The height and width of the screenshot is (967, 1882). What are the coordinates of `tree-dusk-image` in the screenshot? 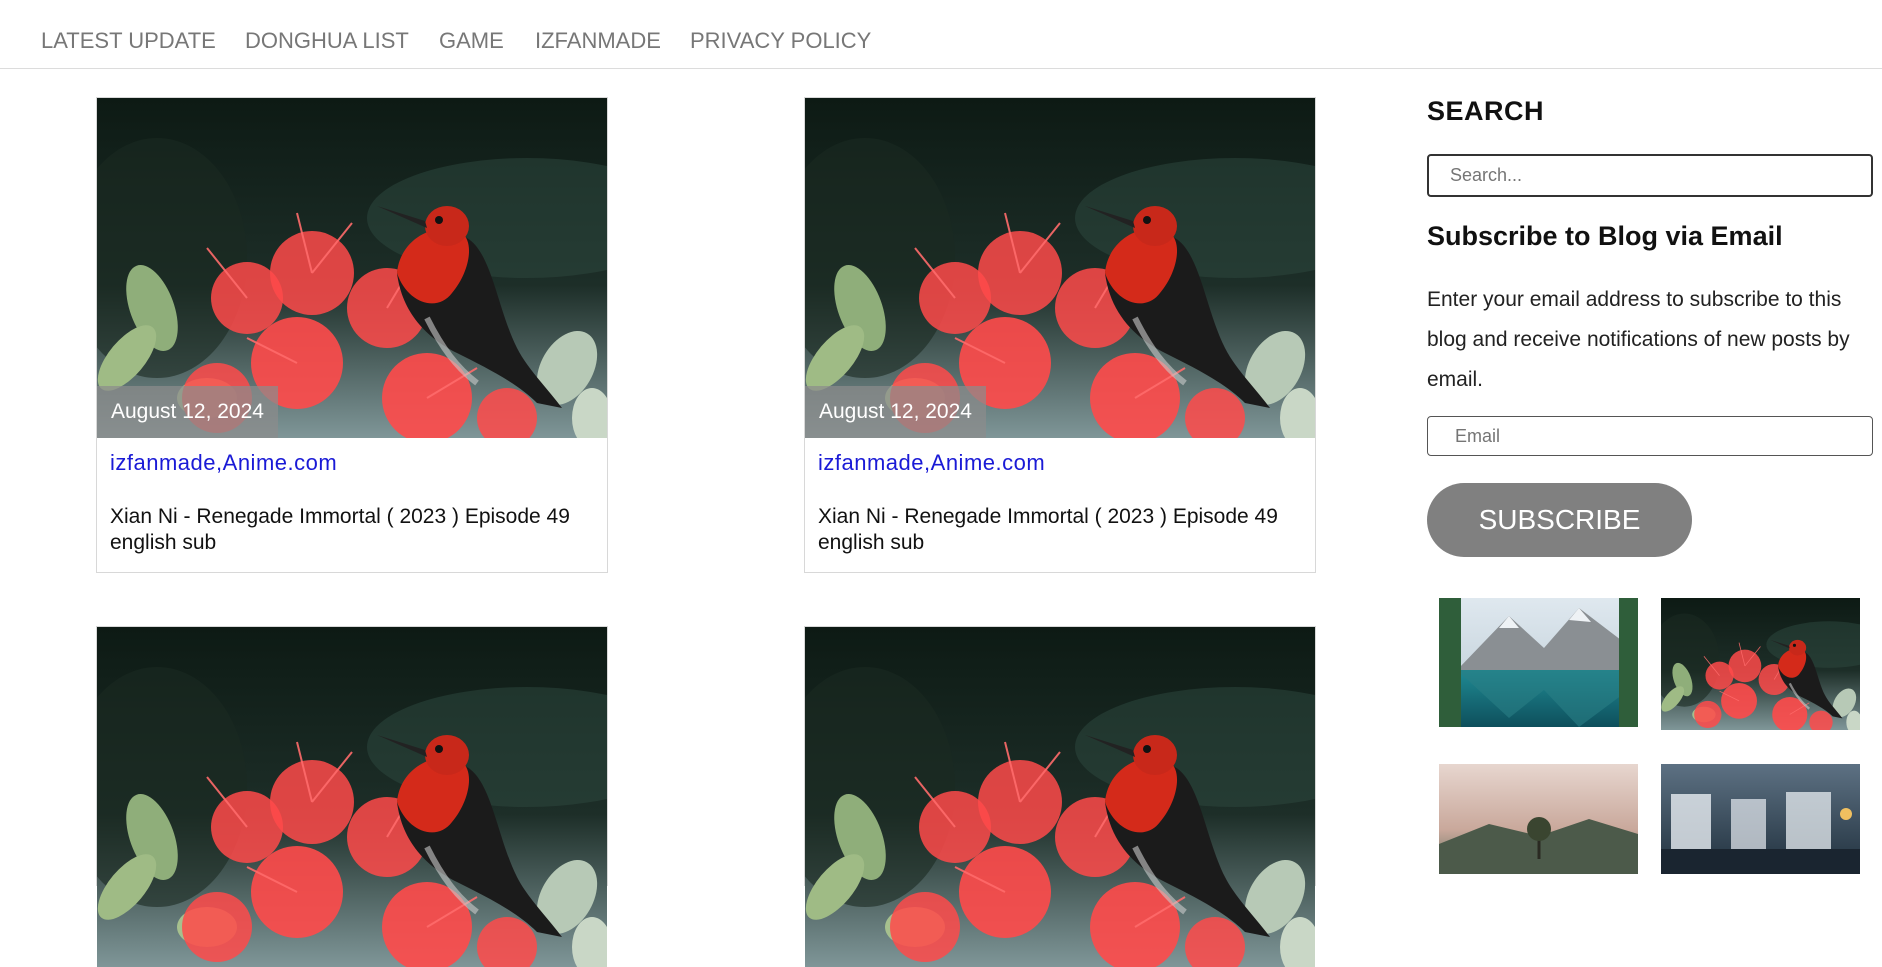 It's located at (1538, 819).